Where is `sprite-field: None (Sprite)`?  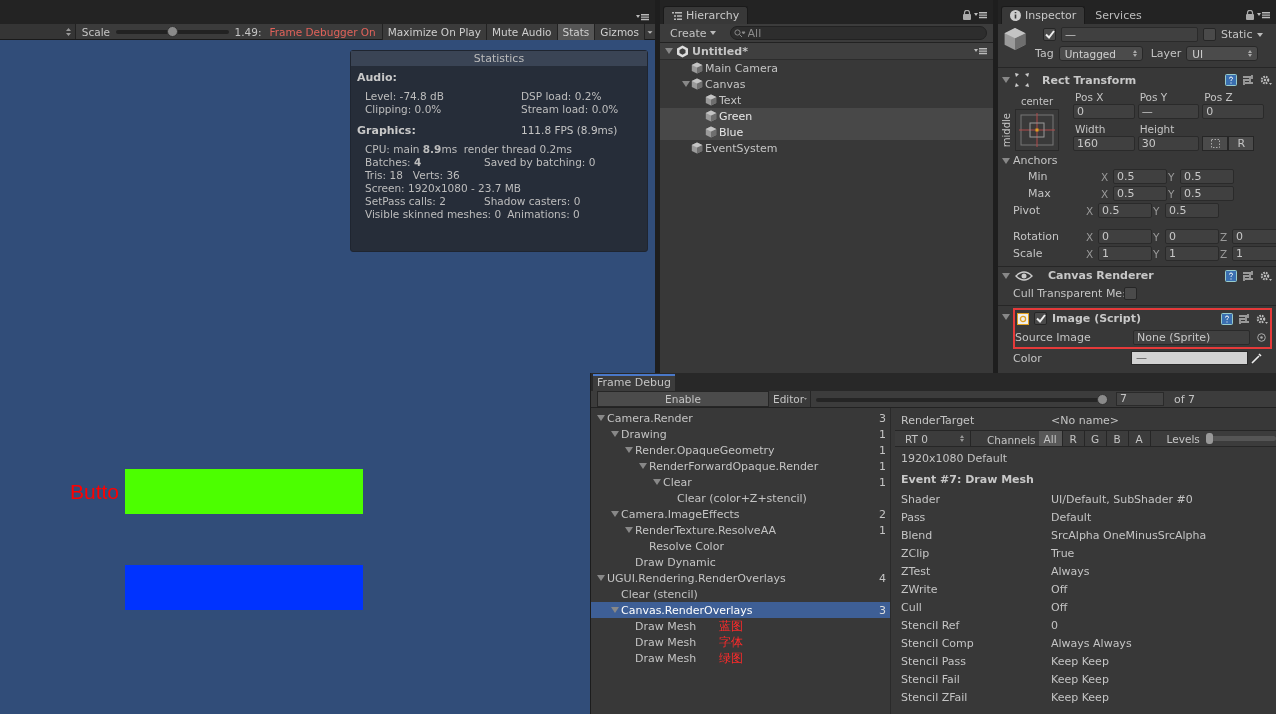
sprite-field: None (Sprite) is located at coordinates (1191, 337).